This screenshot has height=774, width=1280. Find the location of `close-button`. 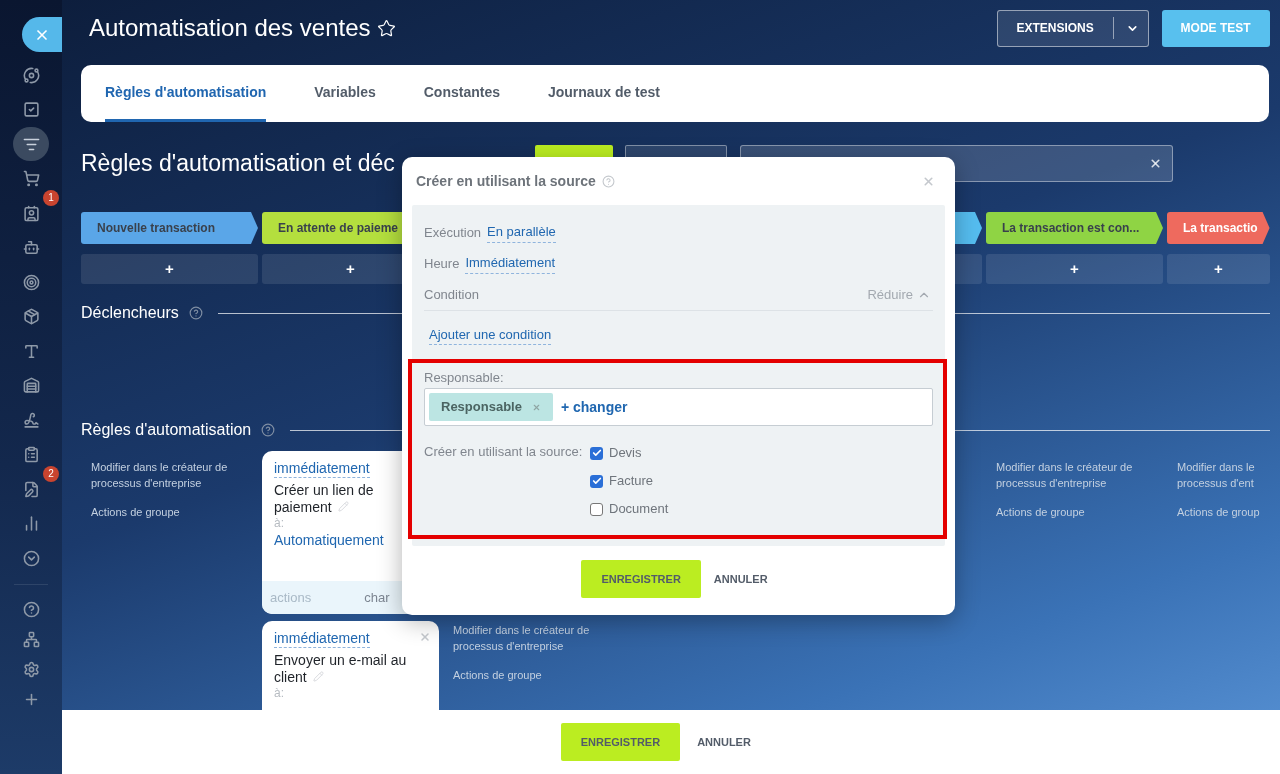

close-button is located at coordinates (42, 34).